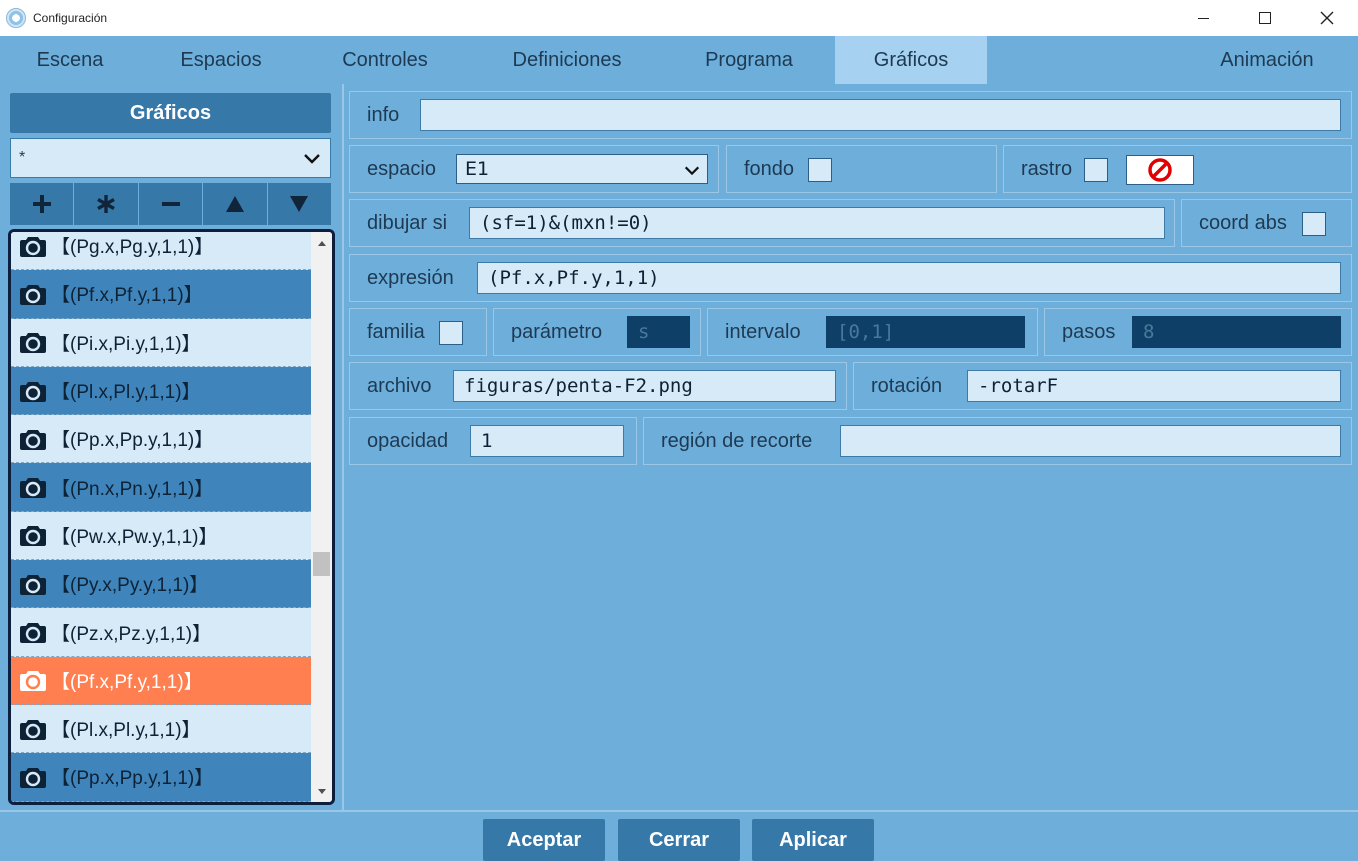 The image size is (1358, 861). I want to click on region-group: región de recorte, so click(997, 441).